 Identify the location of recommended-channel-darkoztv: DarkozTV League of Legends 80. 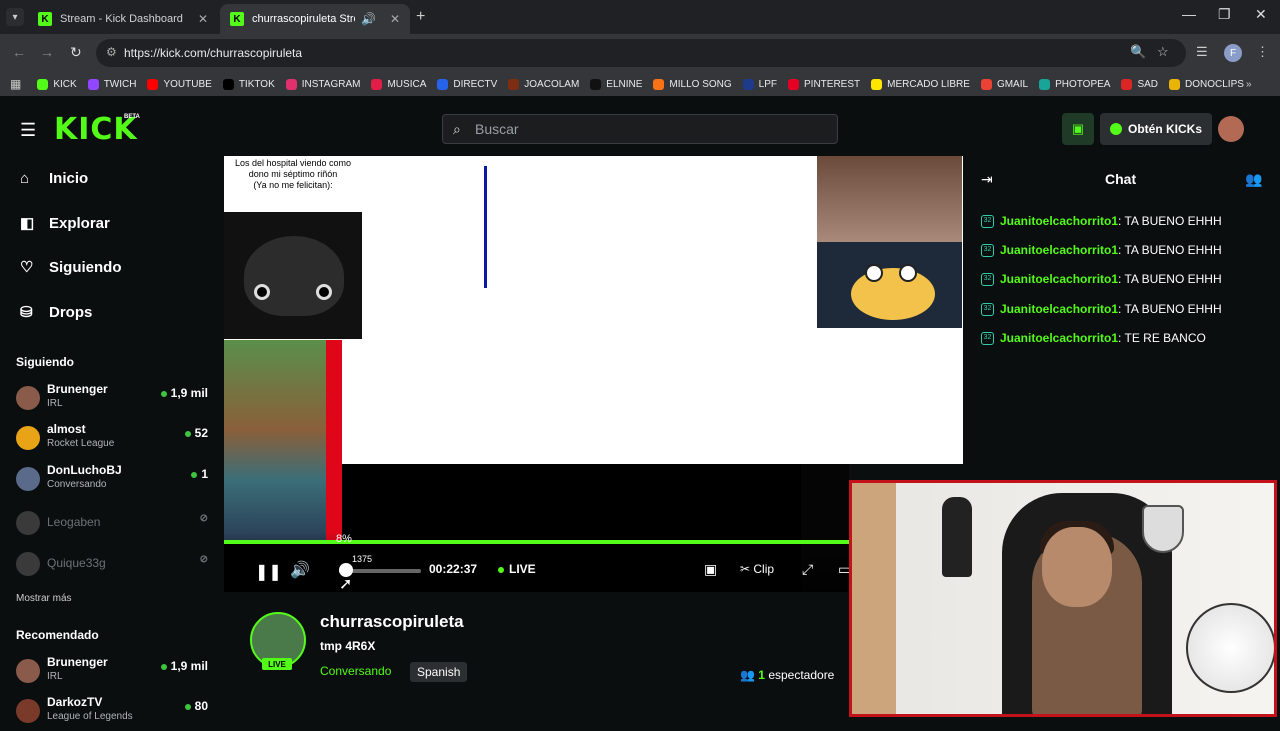
(116, 713).